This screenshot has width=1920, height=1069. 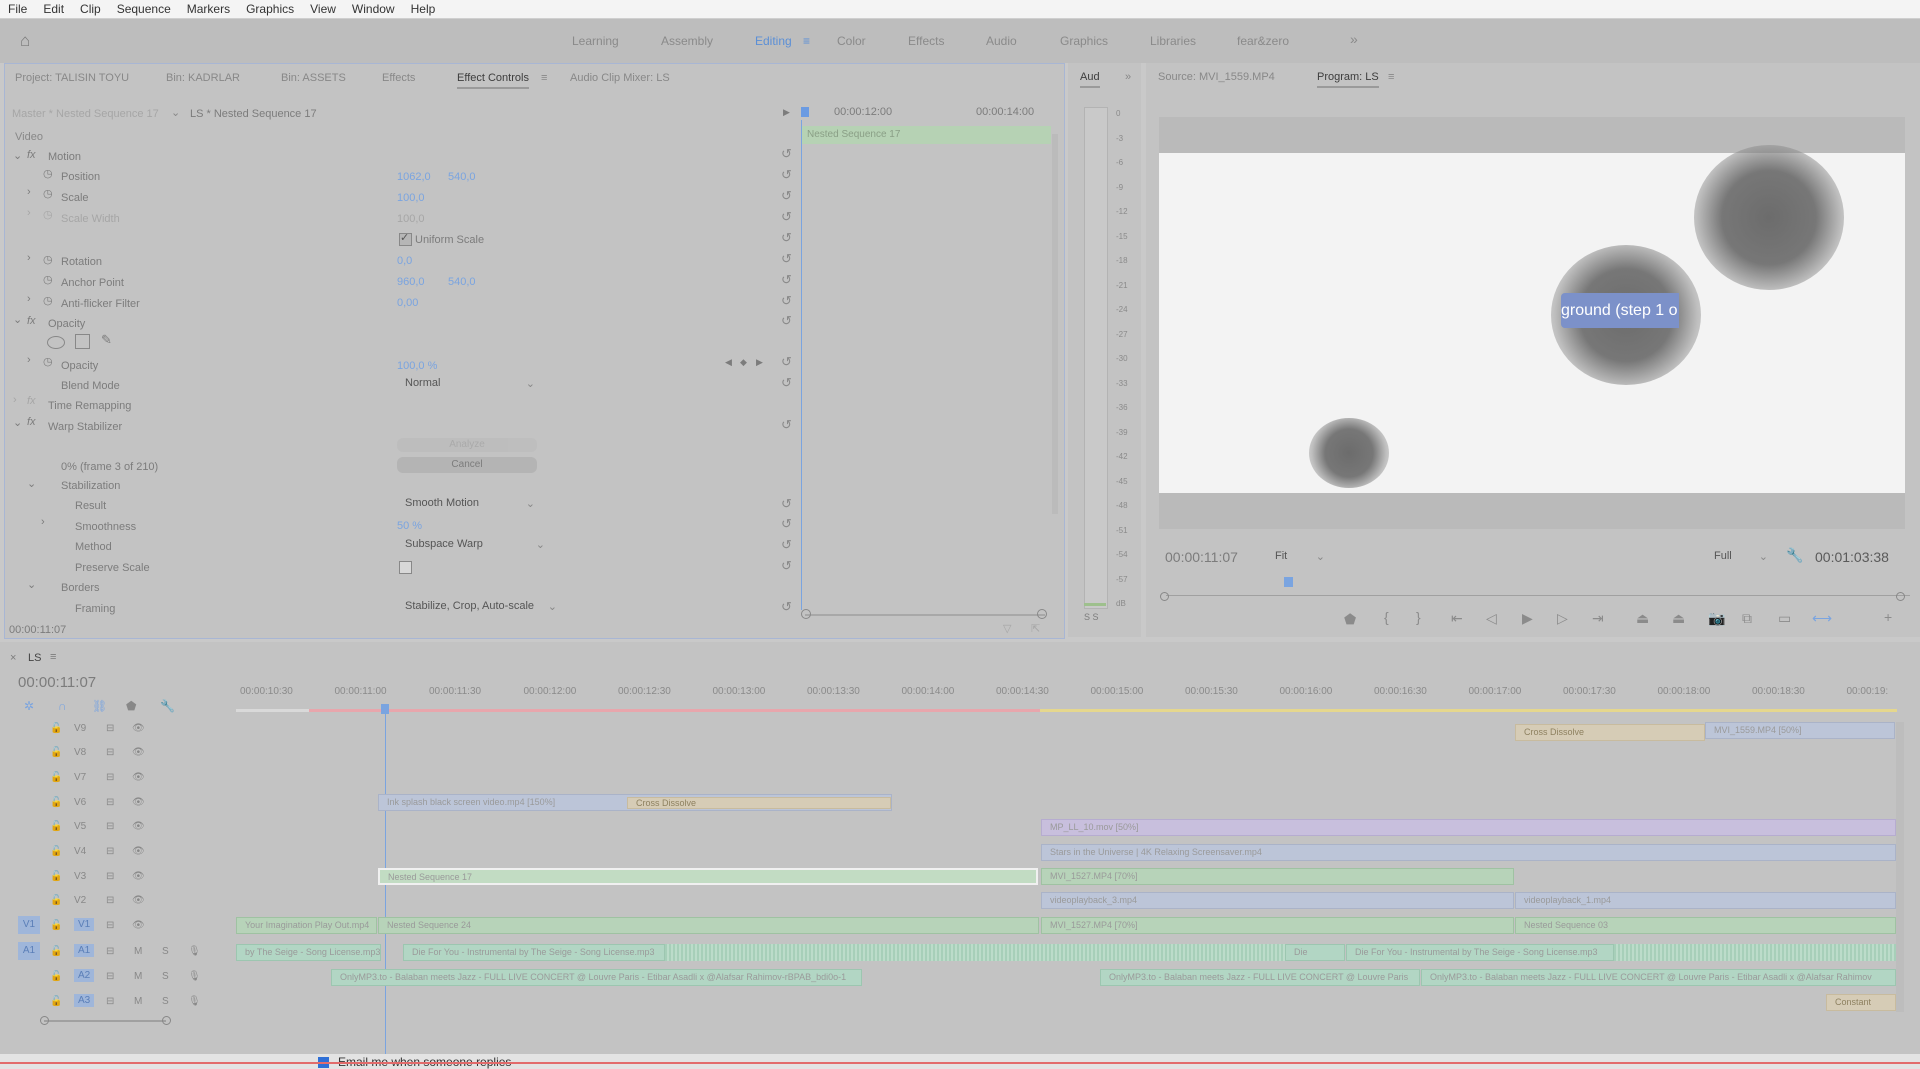 What do you see at coordinates (417, 366) in the screenshot?
I see `opacity-value: 100,0 %` at bounding box center [417, 366].